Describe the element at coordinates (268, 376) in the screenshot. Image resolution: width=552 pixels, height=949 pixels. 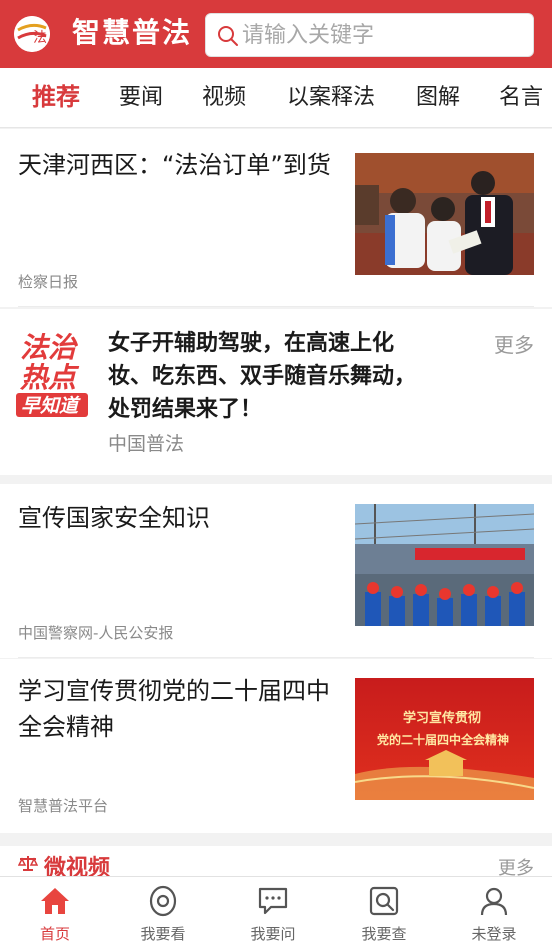
I see `hot-topic-title: 女子开辅助驾驶，在高速上化妆、吃东西、双手随音乐舞动，处罚结果来了！` at that location.